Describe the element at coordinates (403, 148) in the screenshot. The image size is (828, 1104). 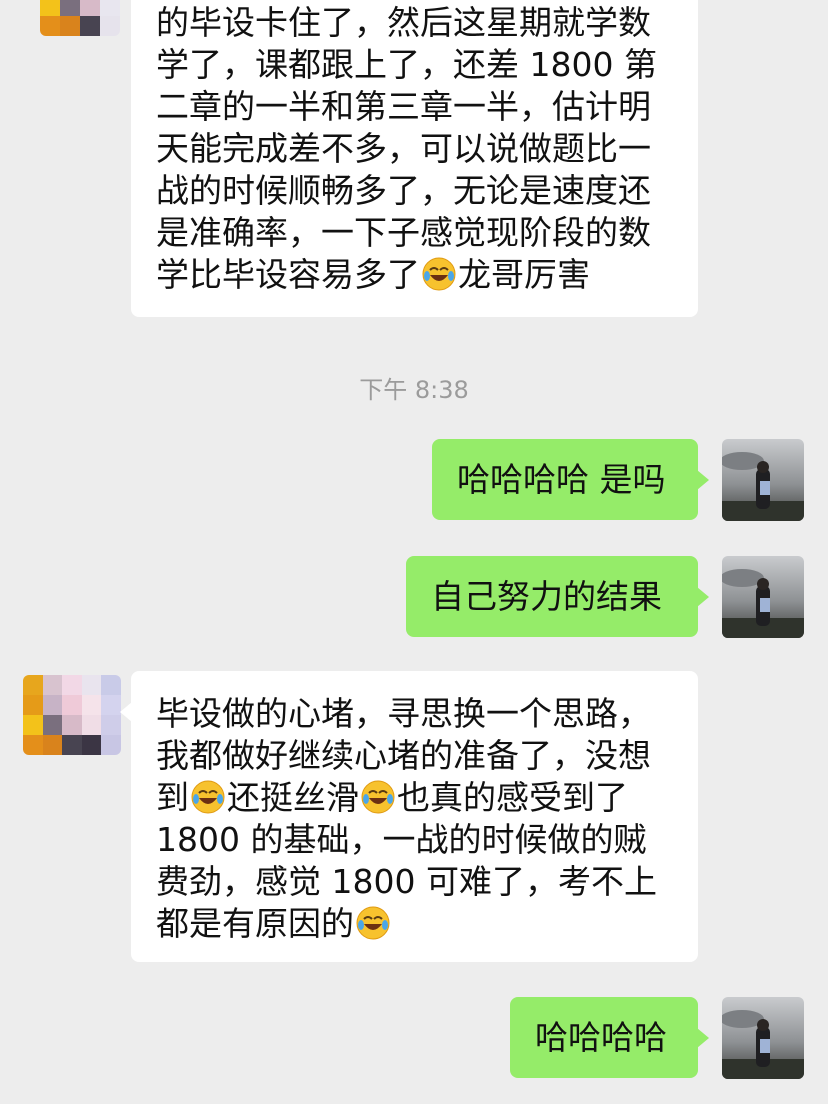
I see `message-line: 天能完成差不多，可以说做题比一` at that location.